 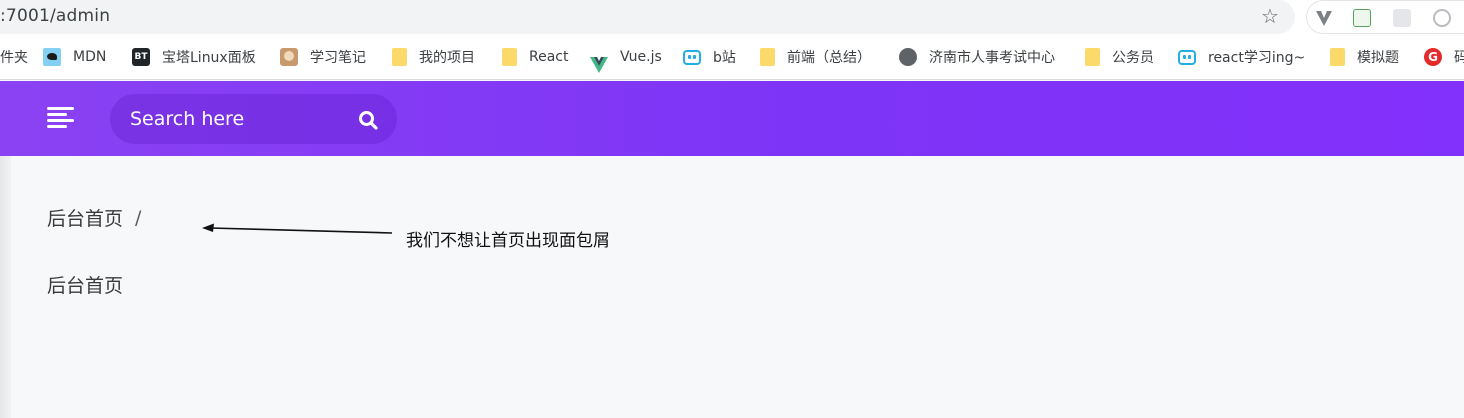 What do you see at coordinates (52, 57) in the screenshot?
I see `mdn-icon` at bounding box center [52, 57].